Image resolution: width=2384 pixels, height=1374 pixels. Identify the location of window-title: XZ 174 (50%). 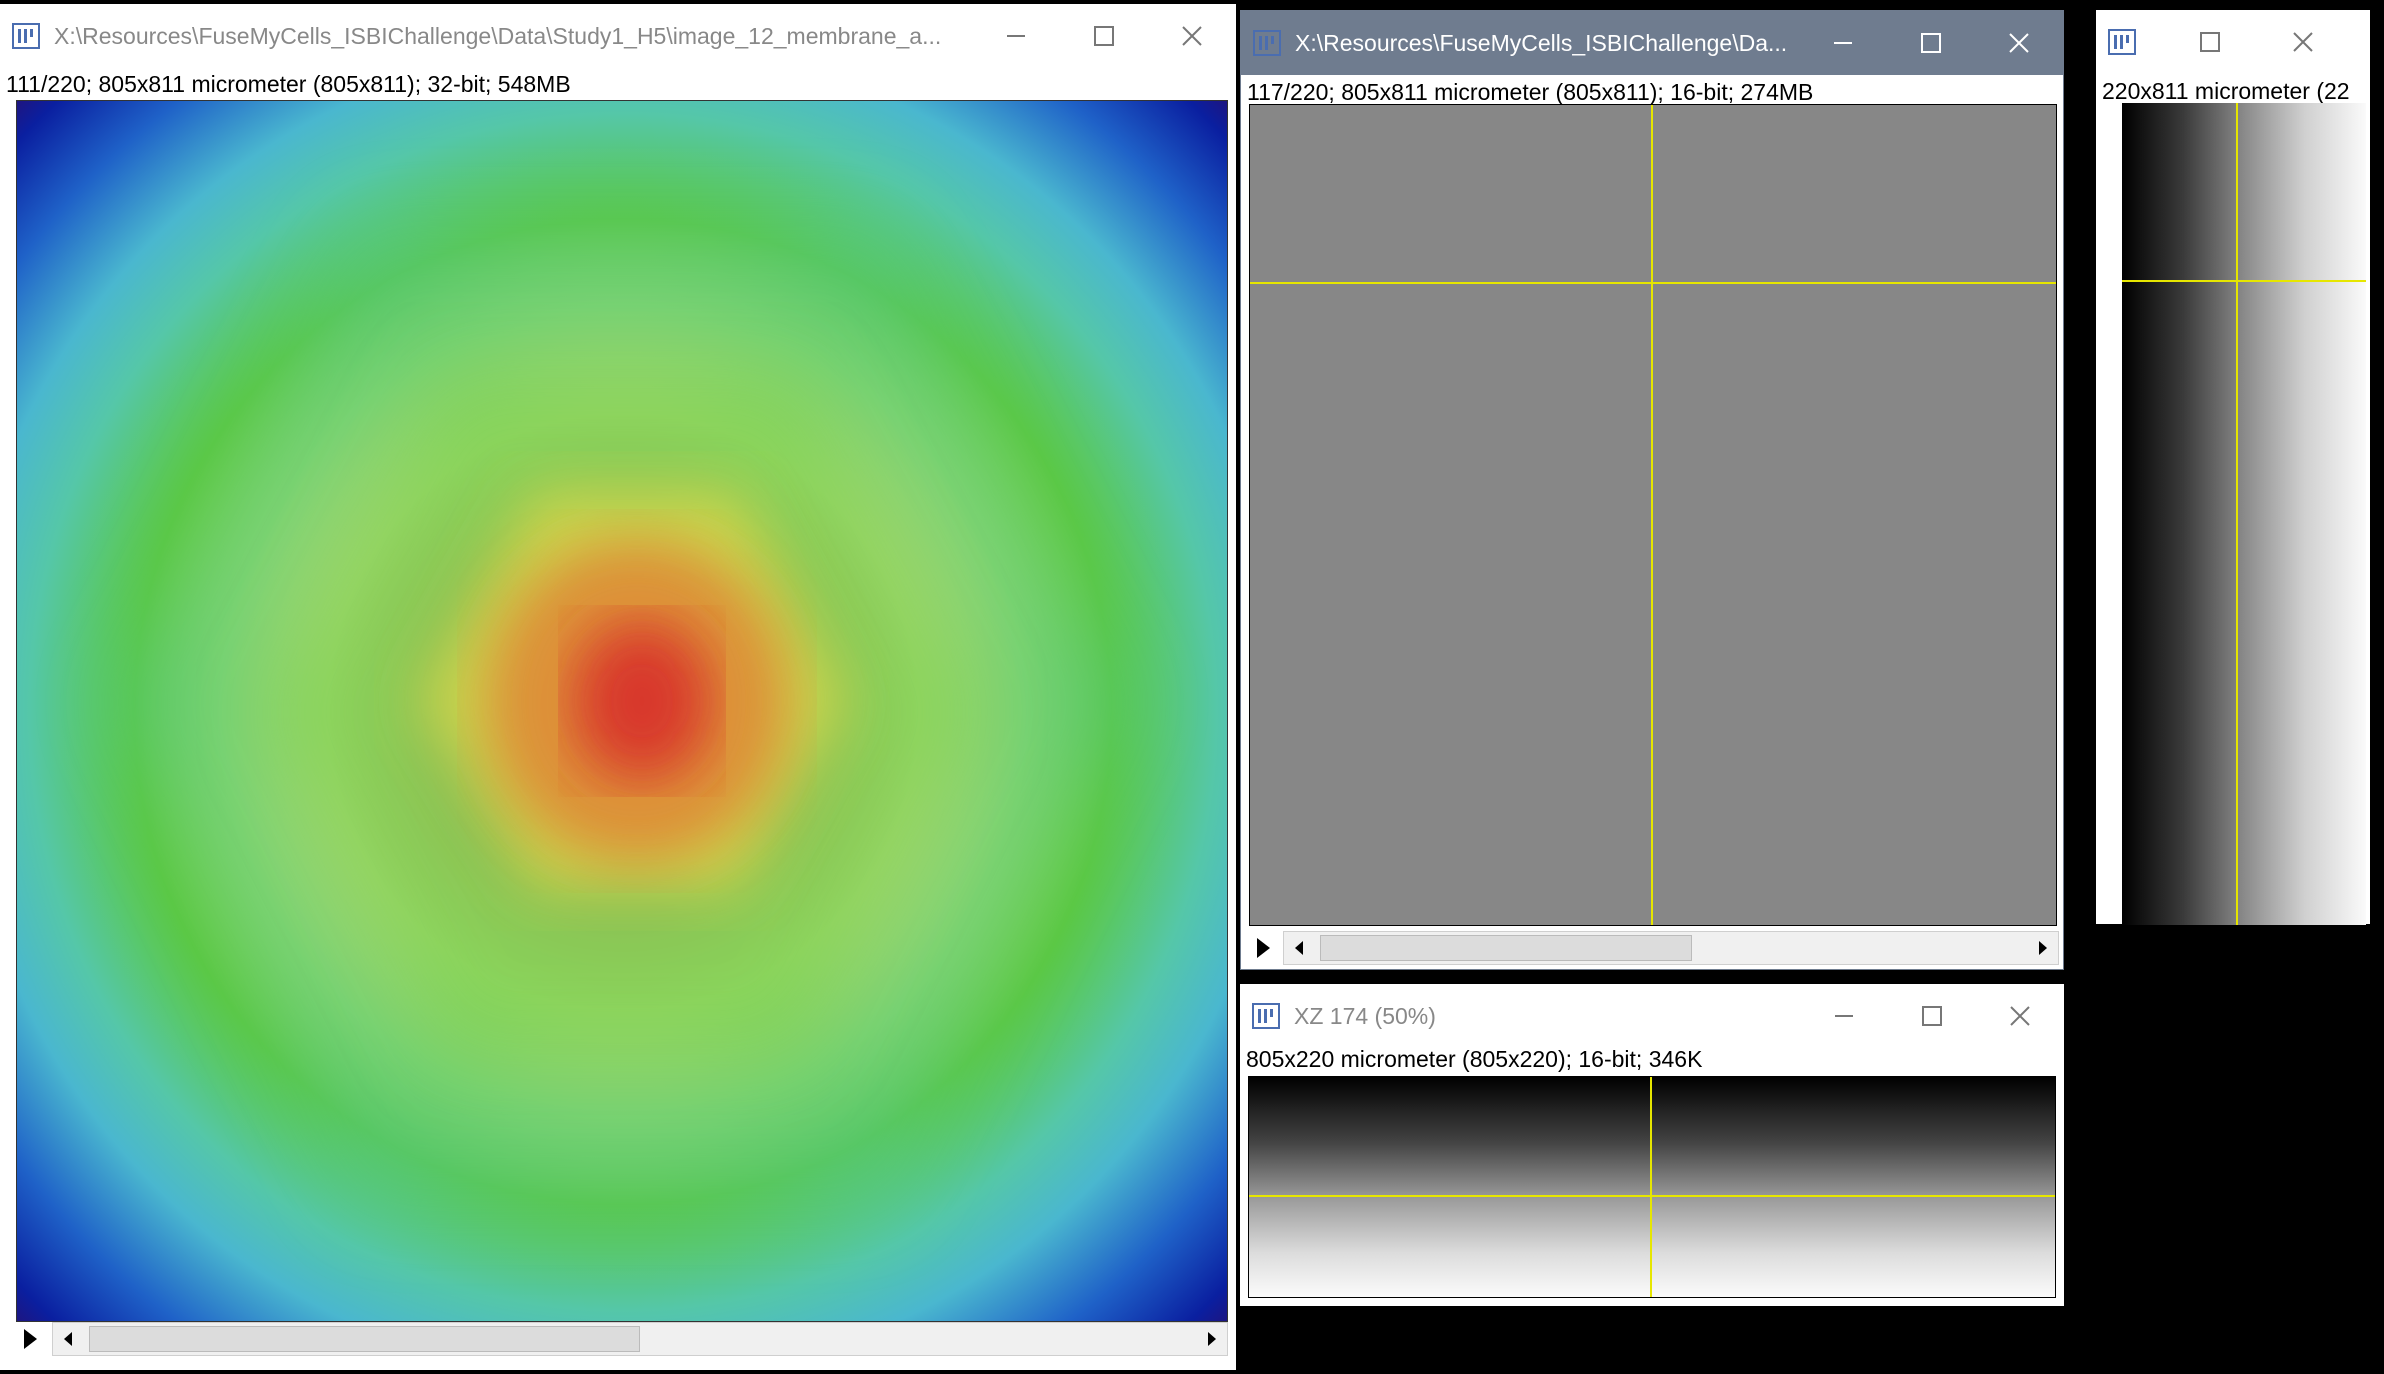
(1365, 1015).